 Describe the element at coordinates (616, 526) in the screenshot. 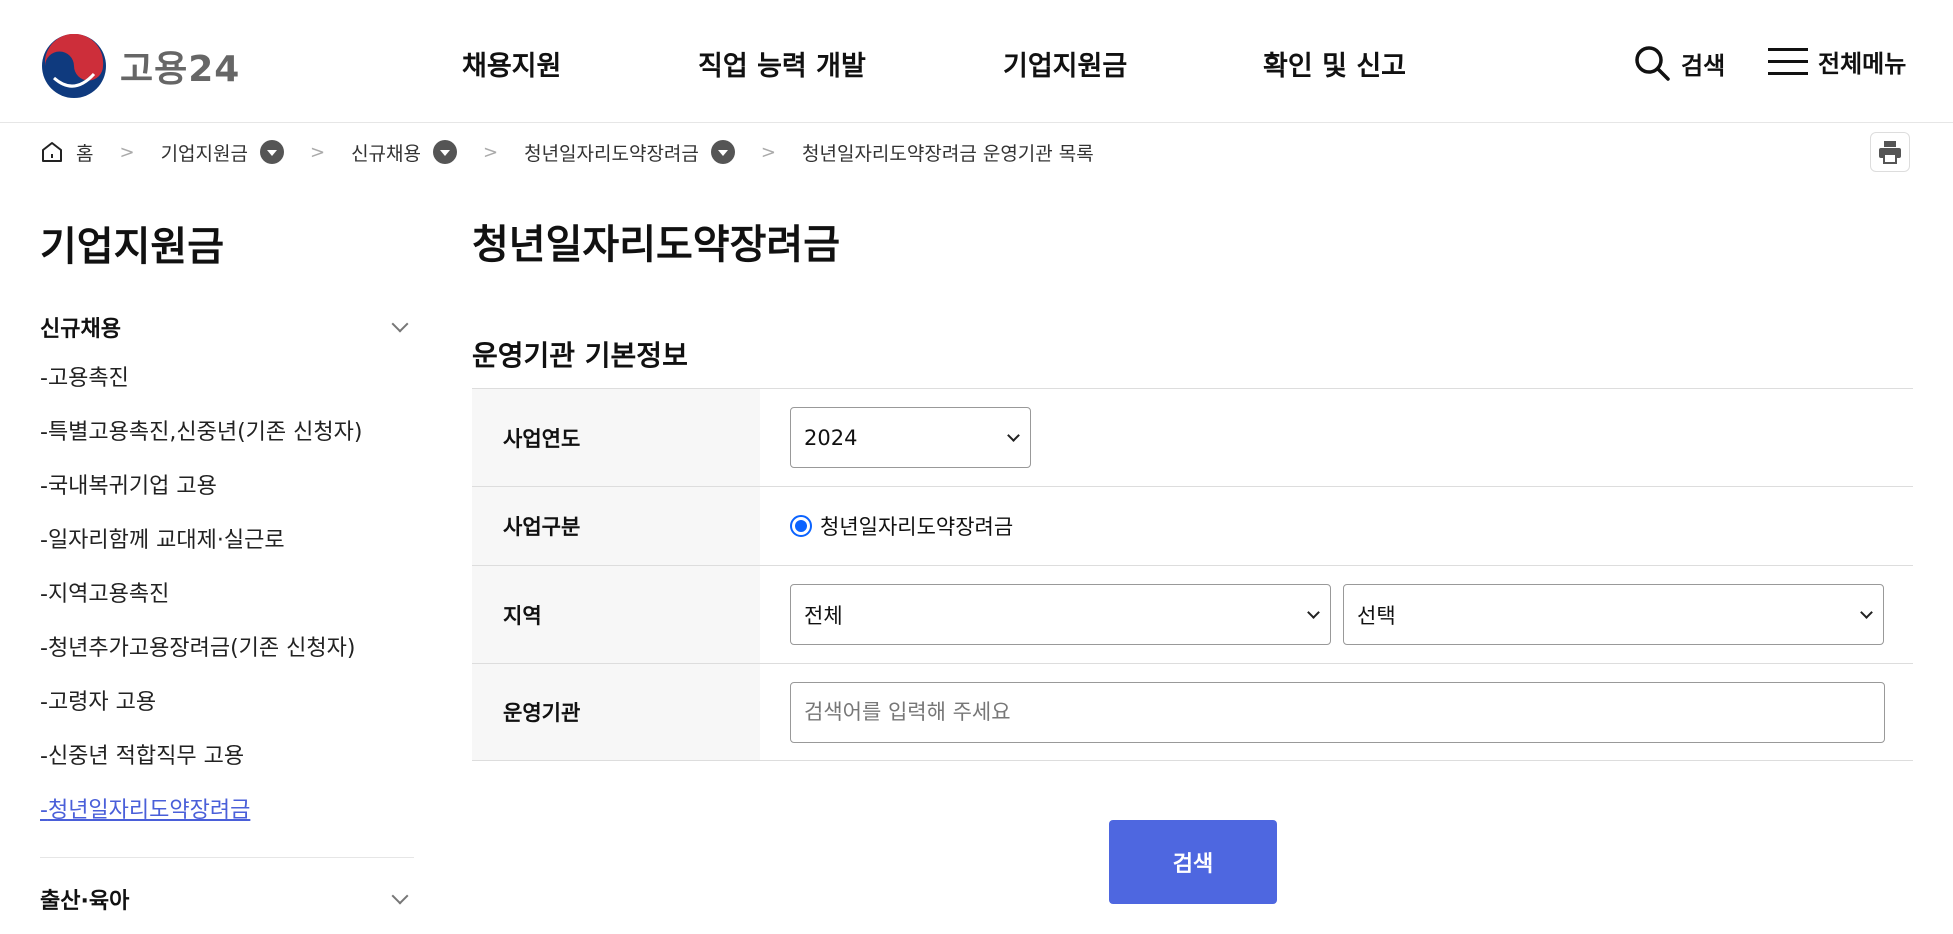

I see `type-label: 사업구분` at that location.